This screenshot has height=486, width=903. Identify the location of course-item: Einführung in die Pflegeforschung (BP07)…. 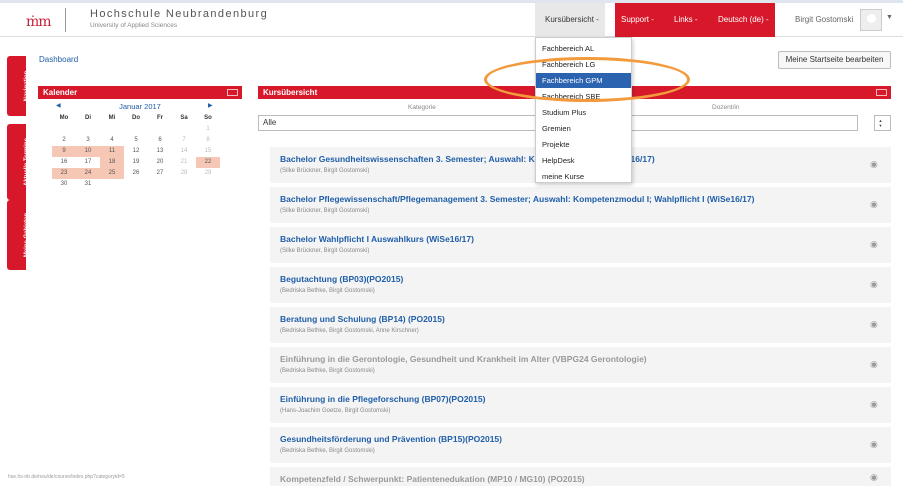
(579, 405).